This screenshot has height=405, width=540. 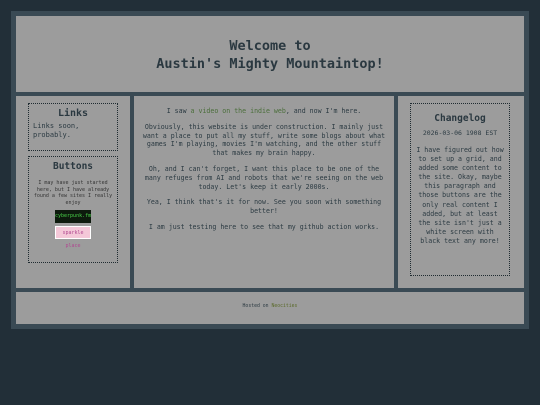 What do you see at coordinates (460, 133) in the screenshot?
I see `changelog-date: 2026-03-06 1908 EST` at bounding box center [460, 133].